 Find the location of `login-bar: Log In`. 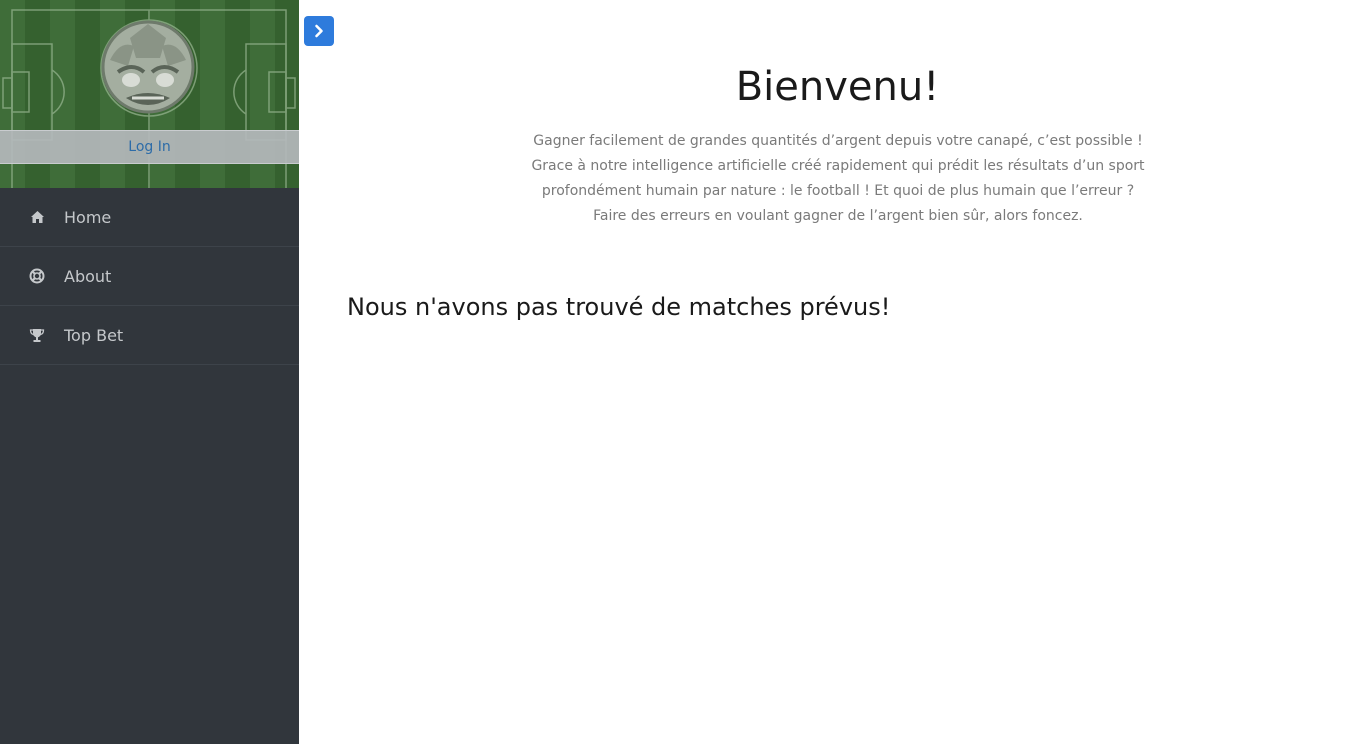

login-bar: Log In is located at coordinates (149, 147).